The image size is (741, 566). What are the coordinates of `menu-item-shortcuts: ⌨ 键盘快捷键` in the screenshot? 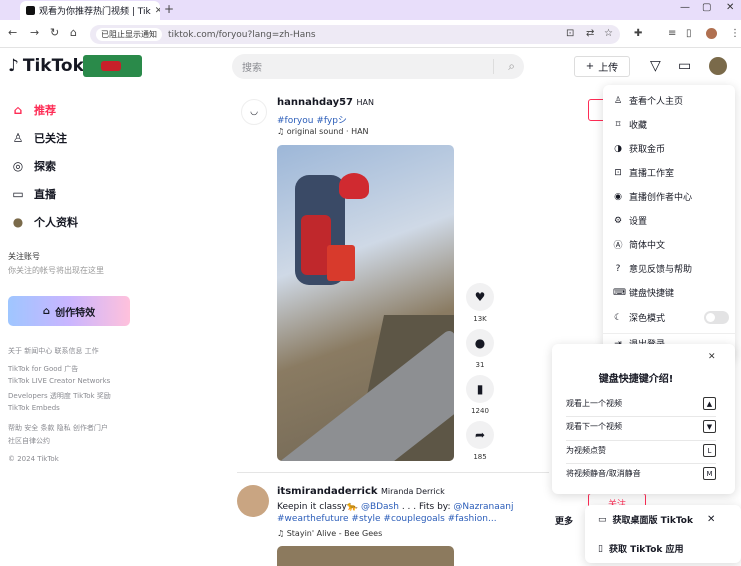 It's located at (670, 293).